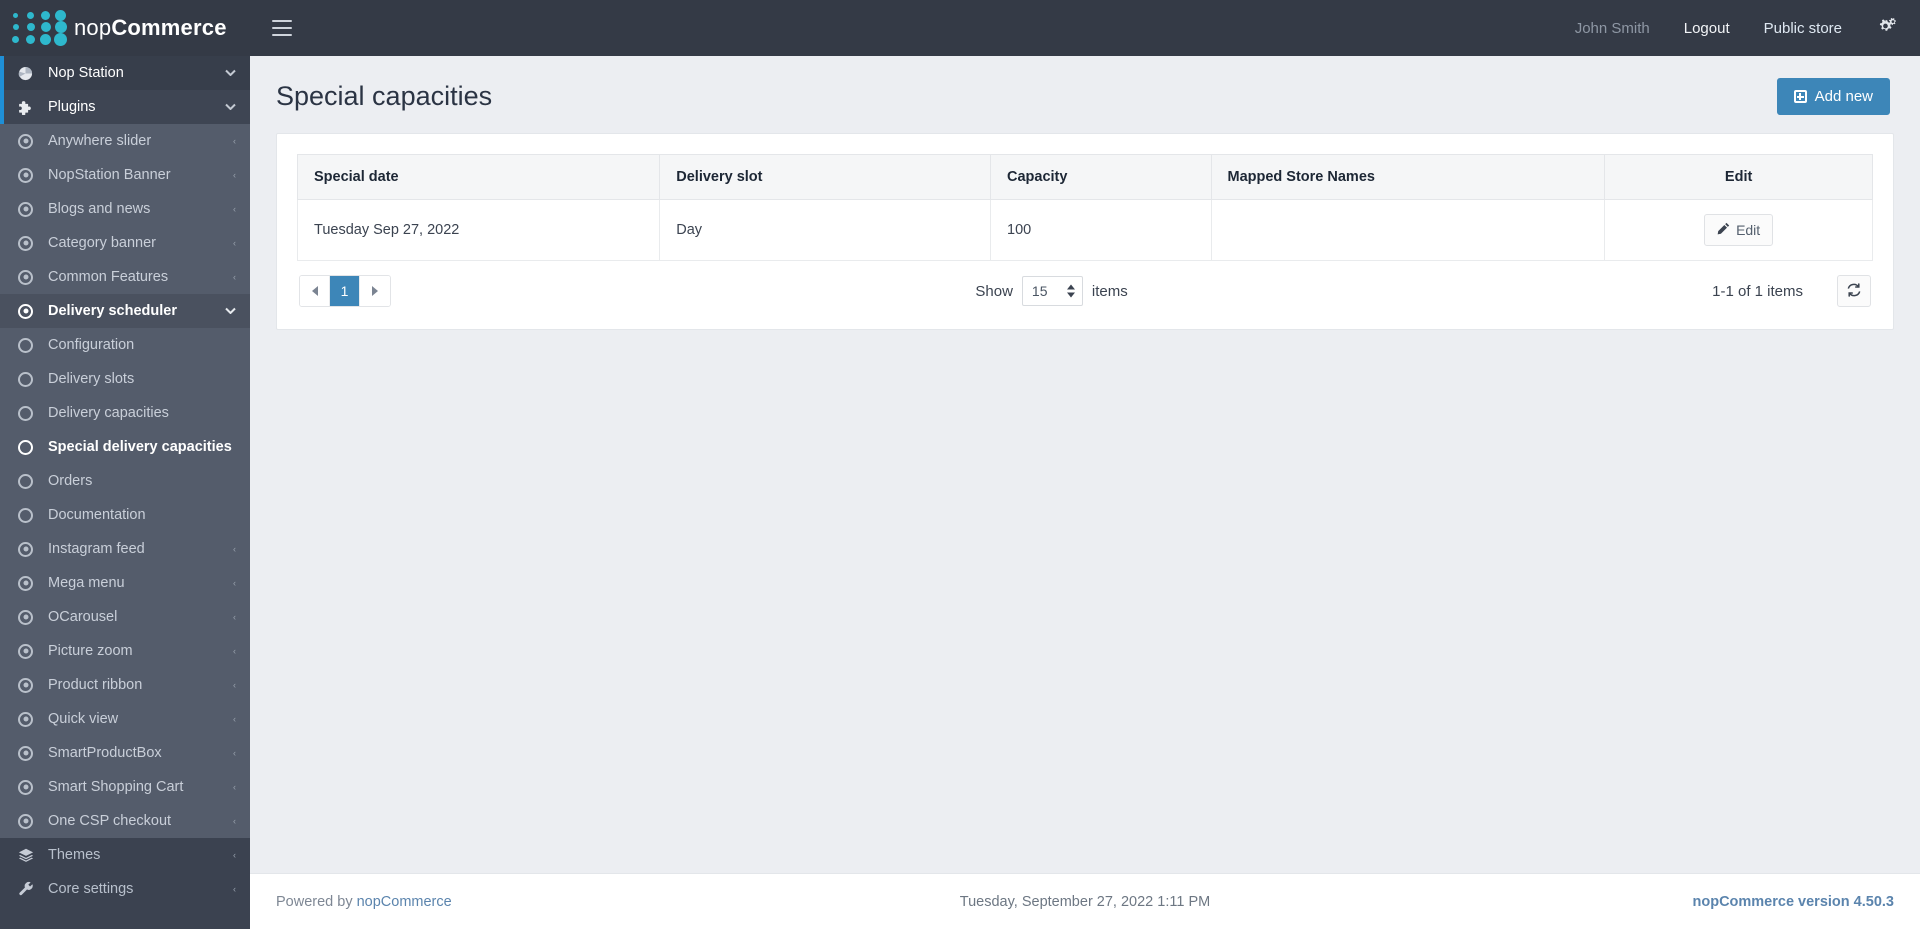 The height and width of the screenshot is (929, 1920). What do you see at coordinates (1757, 291) in the screenshot?
I see `item-count-label: 1-1 of 1 items` at bounding box center [1757, 291].